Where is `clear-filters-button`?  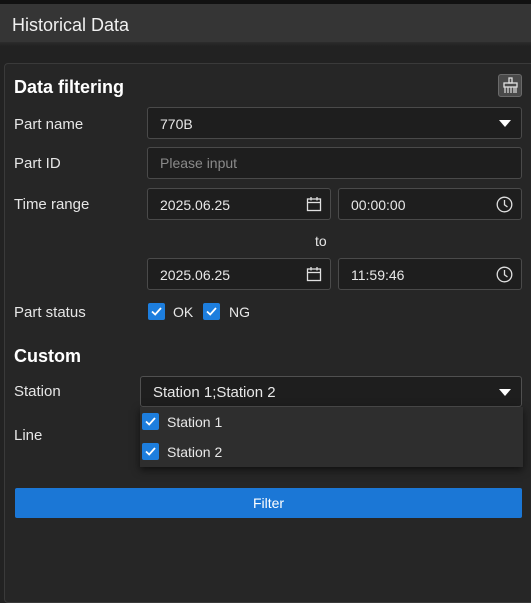 clear-filters-button is located at coordinates (510, 85).